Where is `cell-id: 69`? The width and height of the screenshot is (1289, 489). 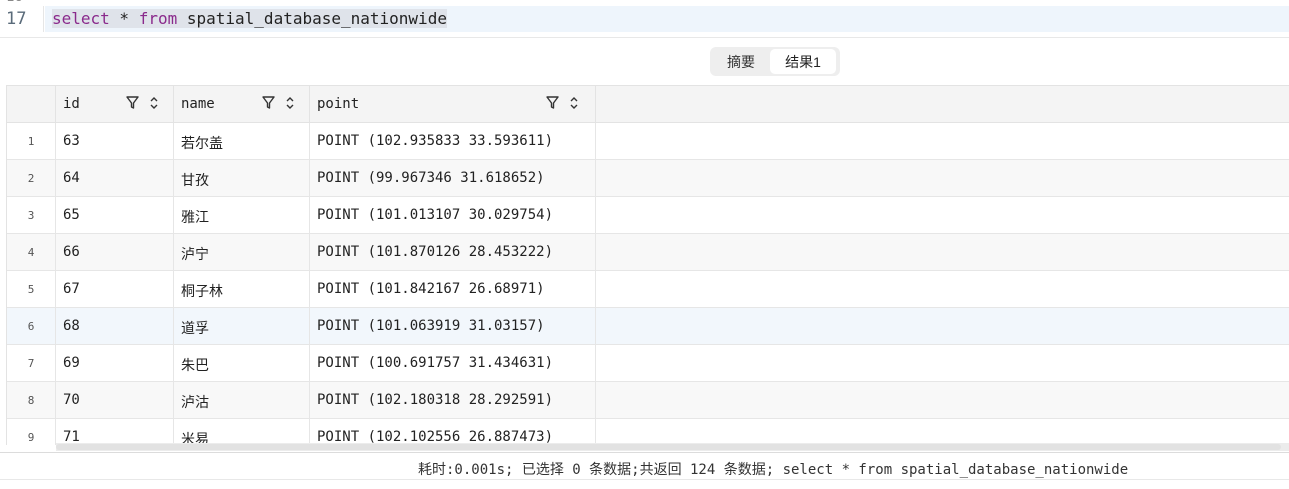 cell-id: 69 is located at coordinates (115, 363).